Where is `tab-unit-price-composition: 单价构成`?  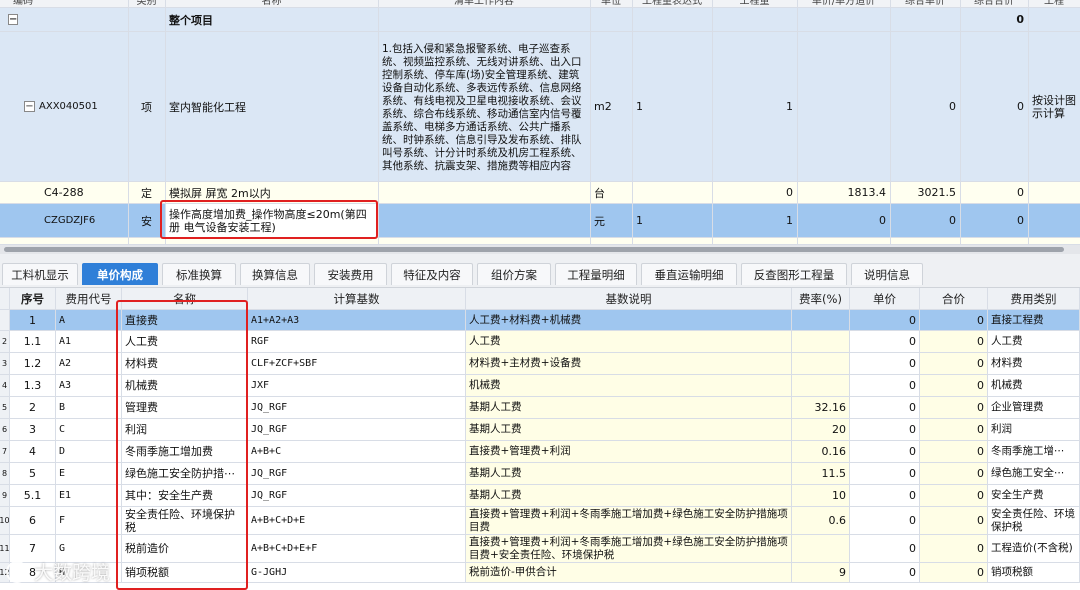 tab-unit-price-composition: 单价构成 is located at coordinates (120, 274).